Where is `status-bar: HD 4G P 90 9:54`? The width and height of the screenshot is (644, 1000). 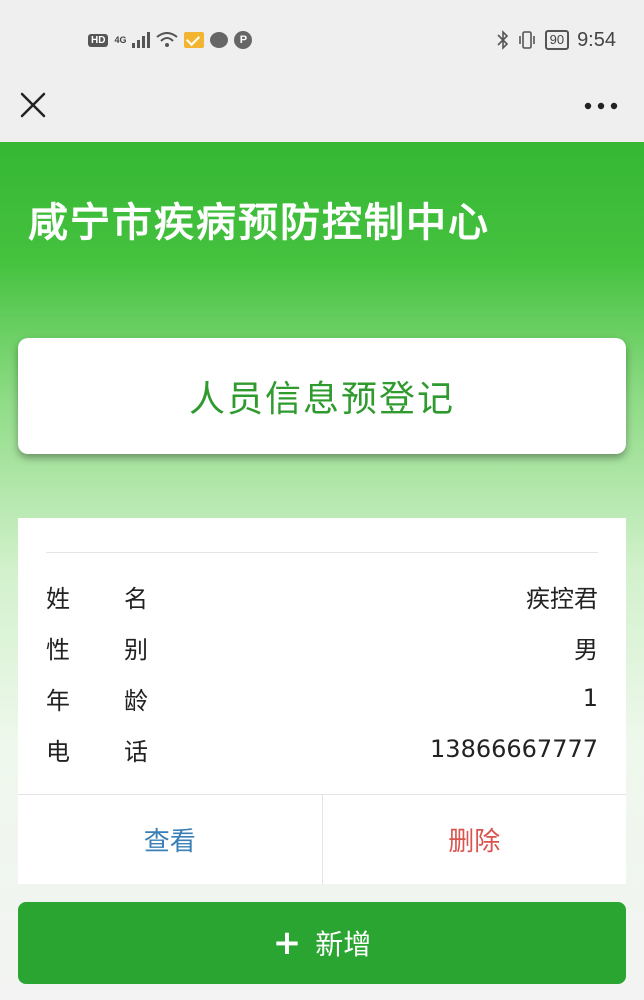 status-bar: HD 4G P 90 9:54 is located at coordinates (322, 40).